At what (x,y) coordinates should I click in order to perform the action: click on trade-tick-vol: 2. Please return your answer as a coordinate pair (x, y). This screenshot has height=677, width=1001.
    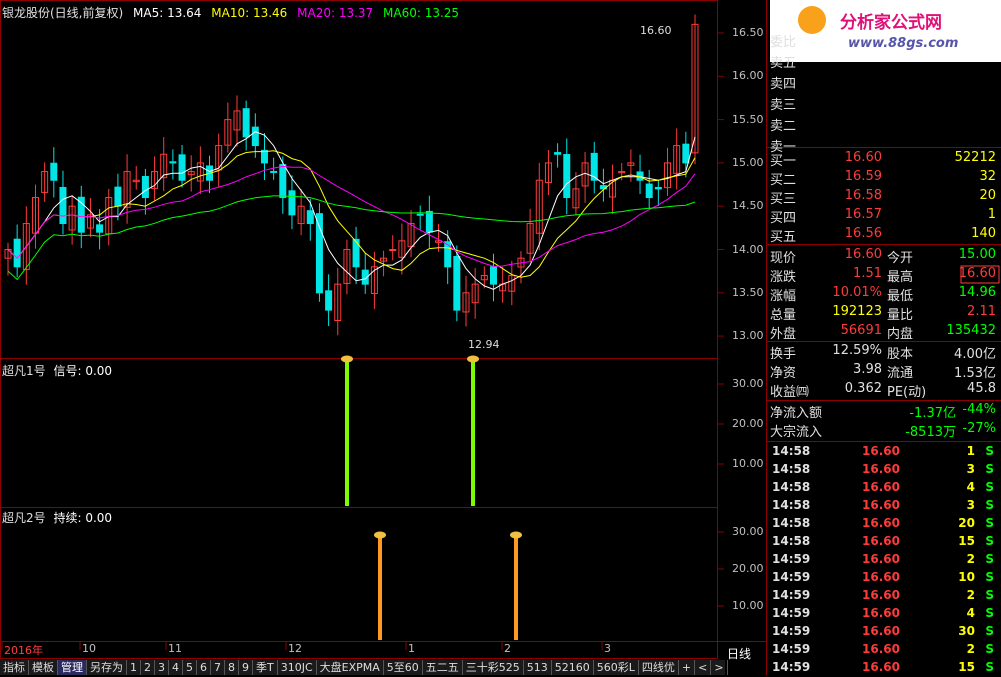
    Looking at the image, I should click on (970, 595).